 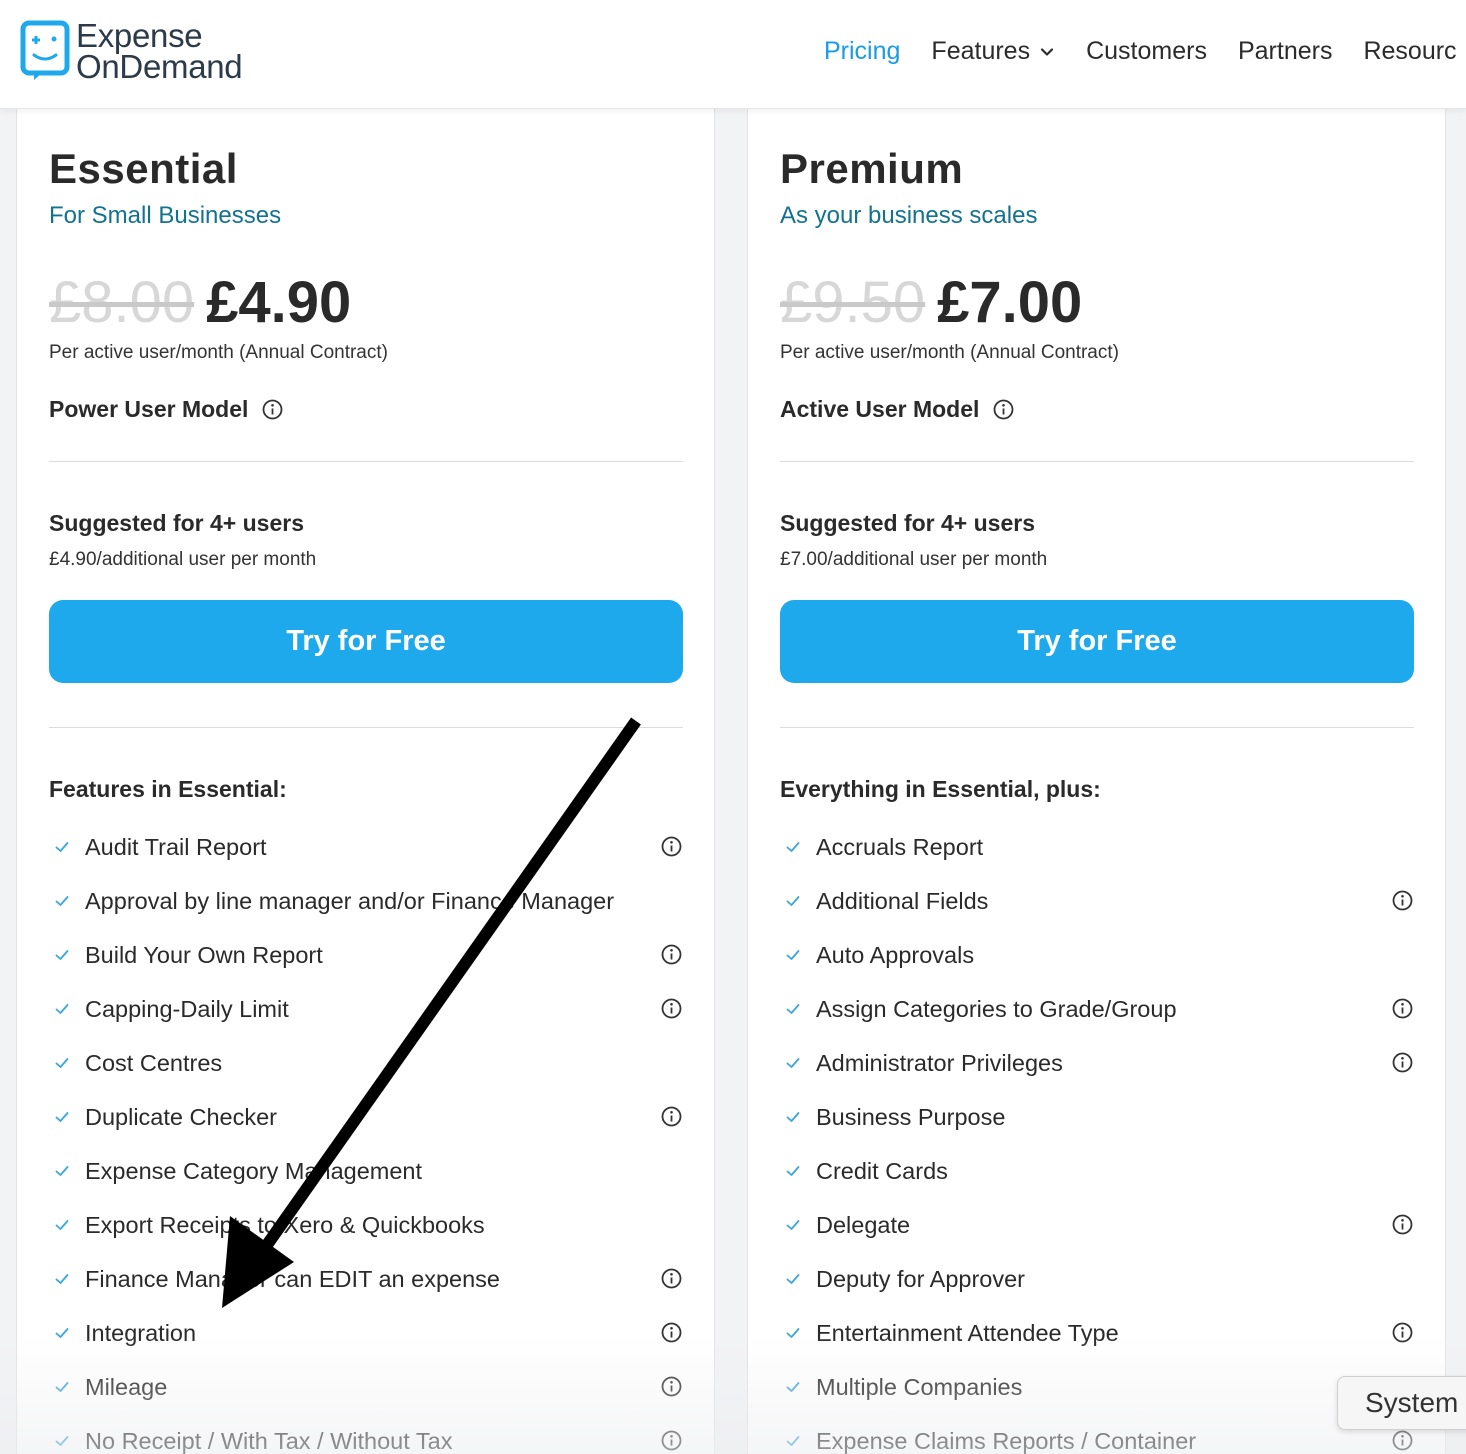 I want to click on chat-bubble-logo-icon, so click(x=45, y=51).